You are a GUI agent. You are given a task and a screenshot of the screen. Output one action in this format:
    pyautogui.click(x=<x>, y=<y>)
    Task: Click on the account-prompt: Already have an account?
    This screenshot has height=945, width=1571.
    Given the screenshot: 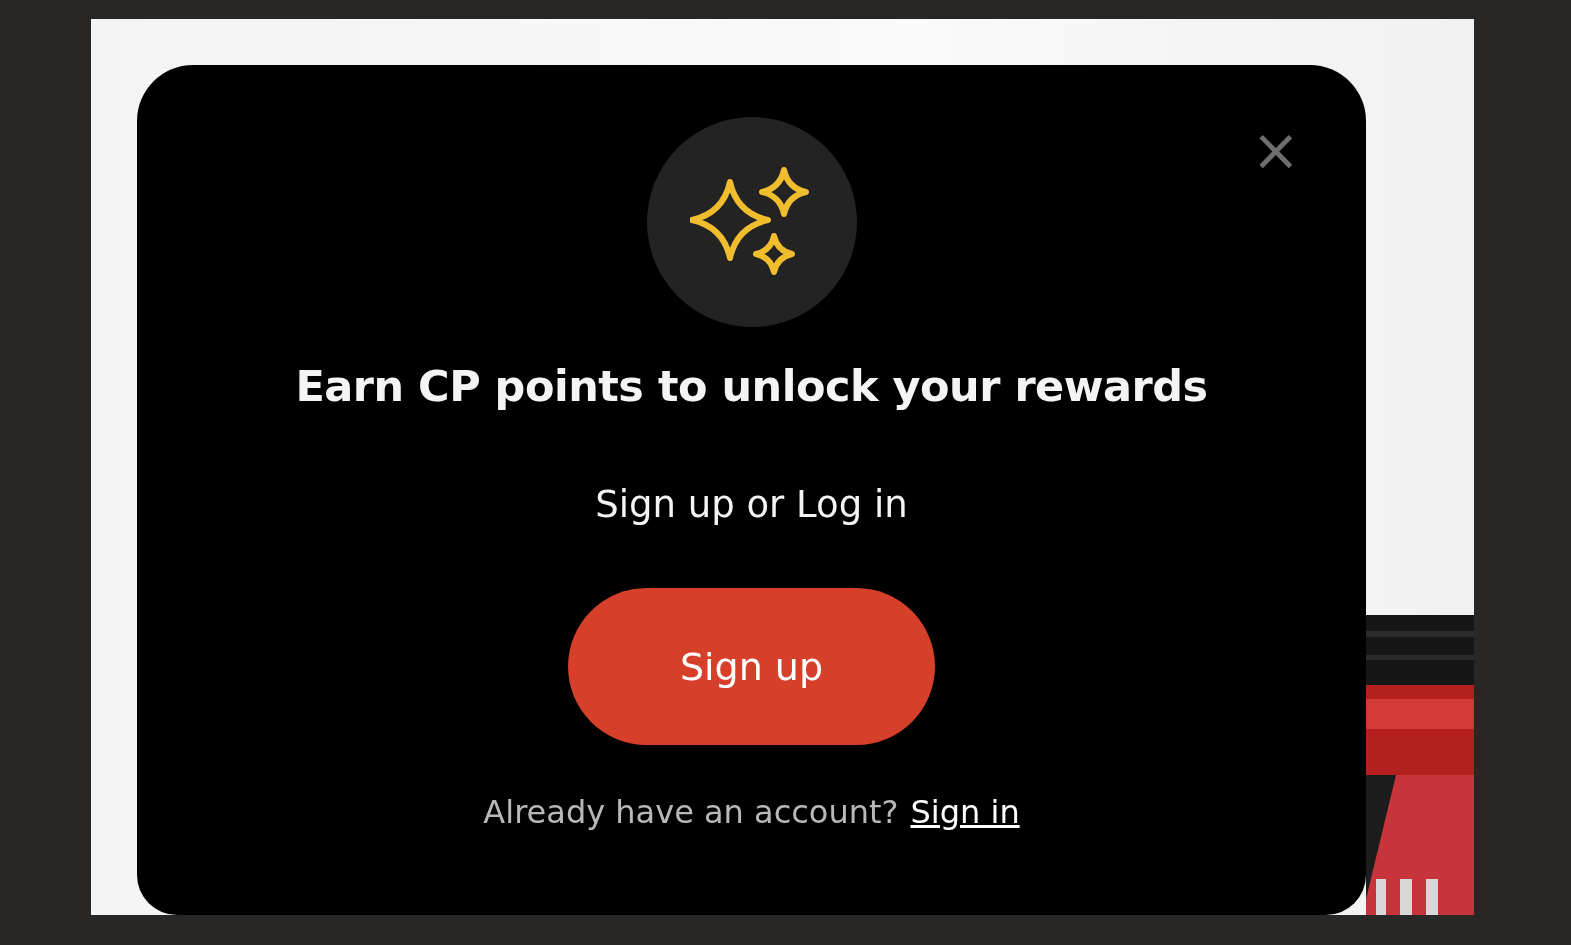 What is the action you would take?
    pyautogui.click(x=691, y=812)
    